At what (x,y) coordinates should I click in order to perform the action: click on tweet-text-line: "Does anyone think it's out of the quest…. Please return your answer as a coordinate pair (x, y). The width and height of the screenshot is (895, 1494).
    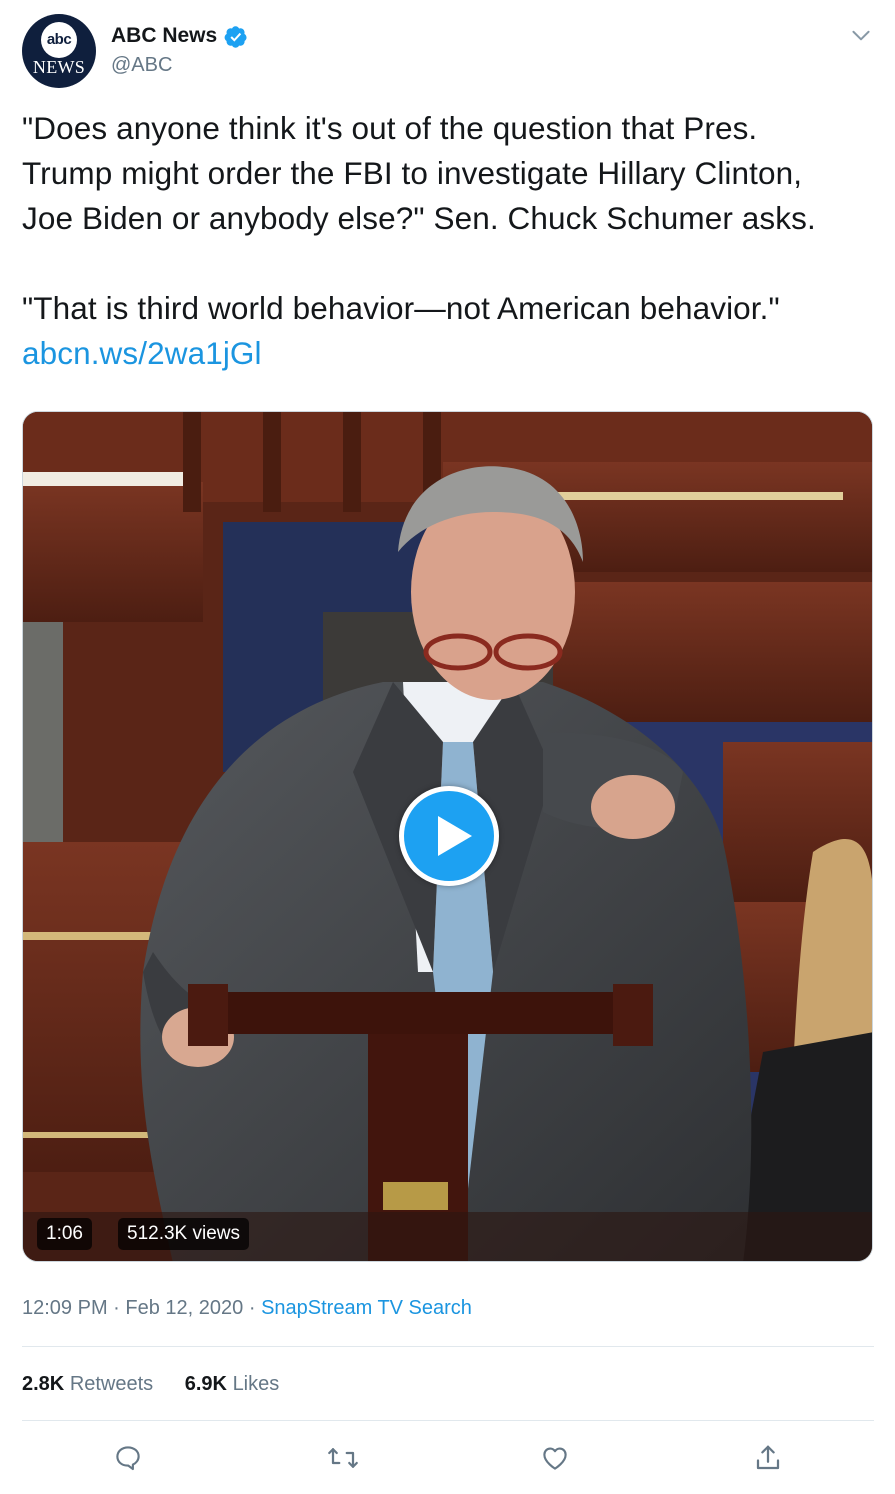
    Looking at the image, I should click on (390, 128).